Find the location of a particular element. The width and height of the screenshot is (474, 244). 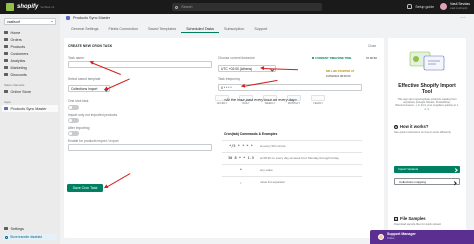

cron-code: * is located at coordinates (241, 169).